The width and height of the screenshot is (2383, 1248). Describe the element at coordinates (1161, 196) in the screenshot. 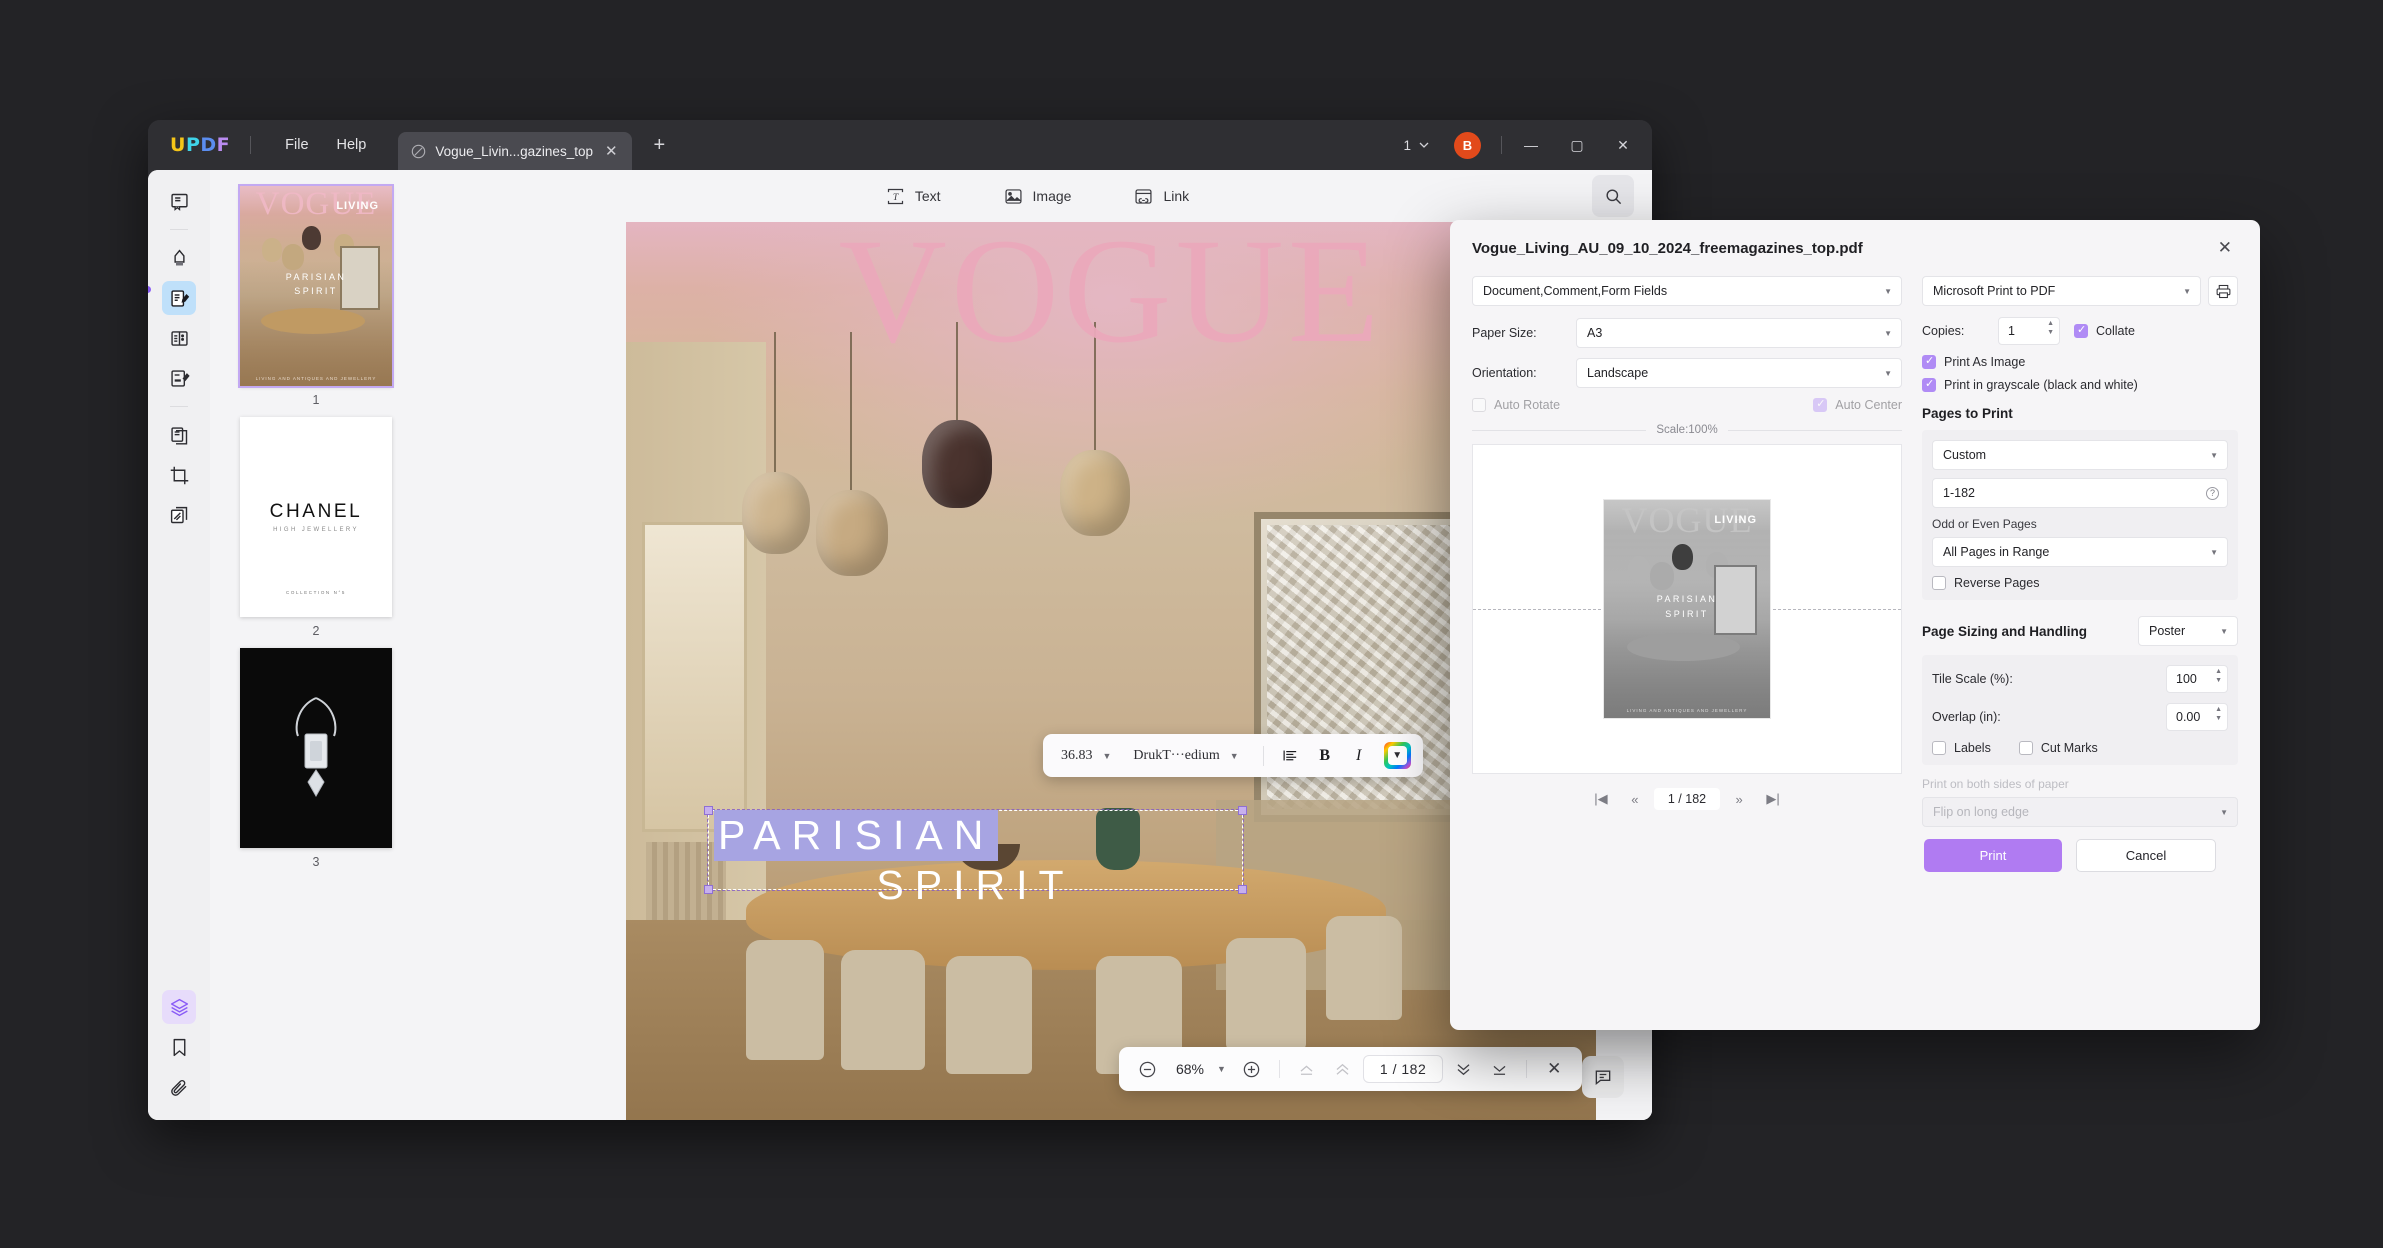

I see `toolbar-link-tool: Link` at that location.